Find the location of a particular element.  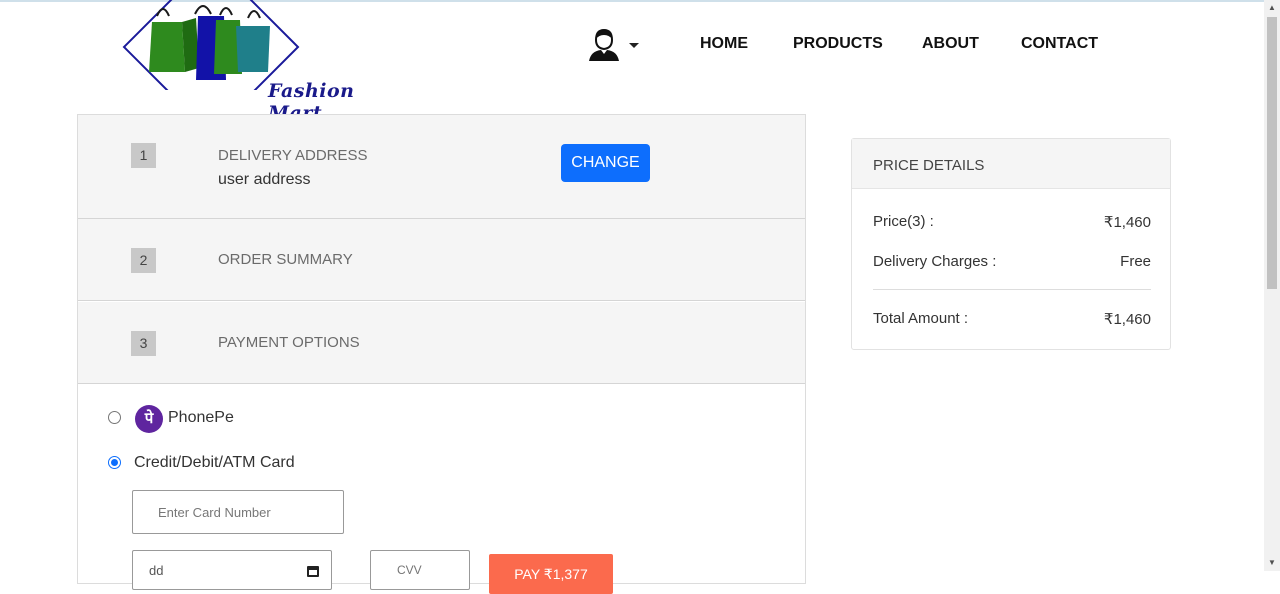

scroll-up-icon: ▲ is located at coordinates (1272, 8).